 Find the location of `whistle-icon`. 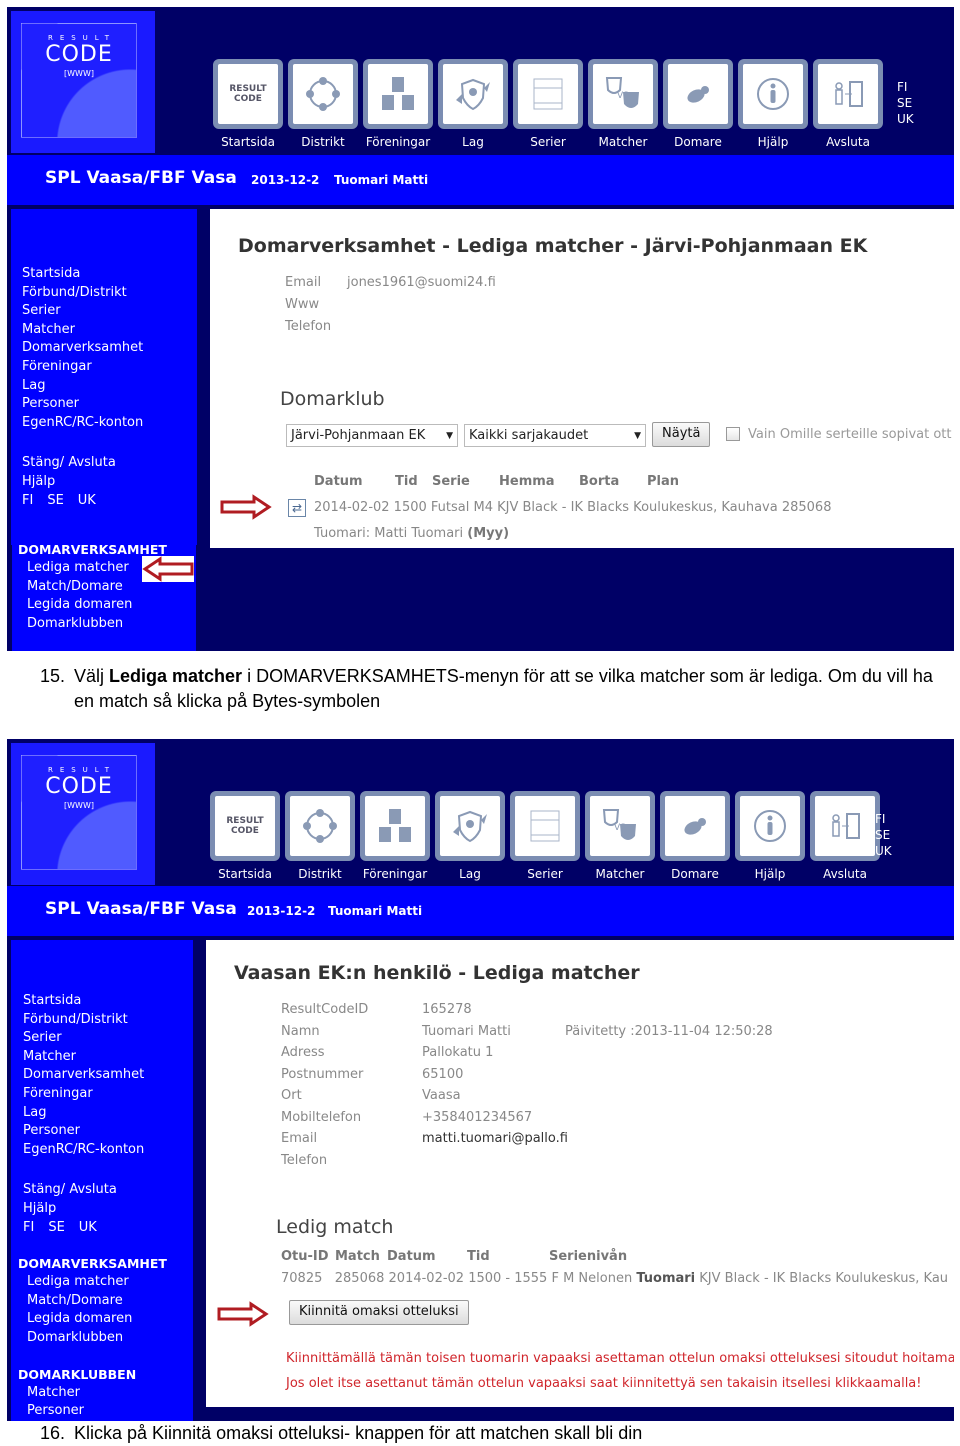

whistle-icon is located at coordinates (698, 94).